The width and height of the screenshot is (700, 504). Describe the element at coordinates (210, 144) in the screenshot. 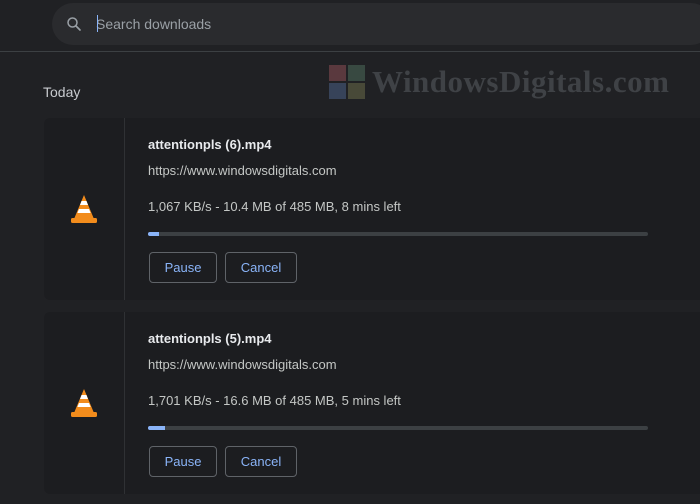

I see `download-filename: attentionpls (6).mp4` at that location.